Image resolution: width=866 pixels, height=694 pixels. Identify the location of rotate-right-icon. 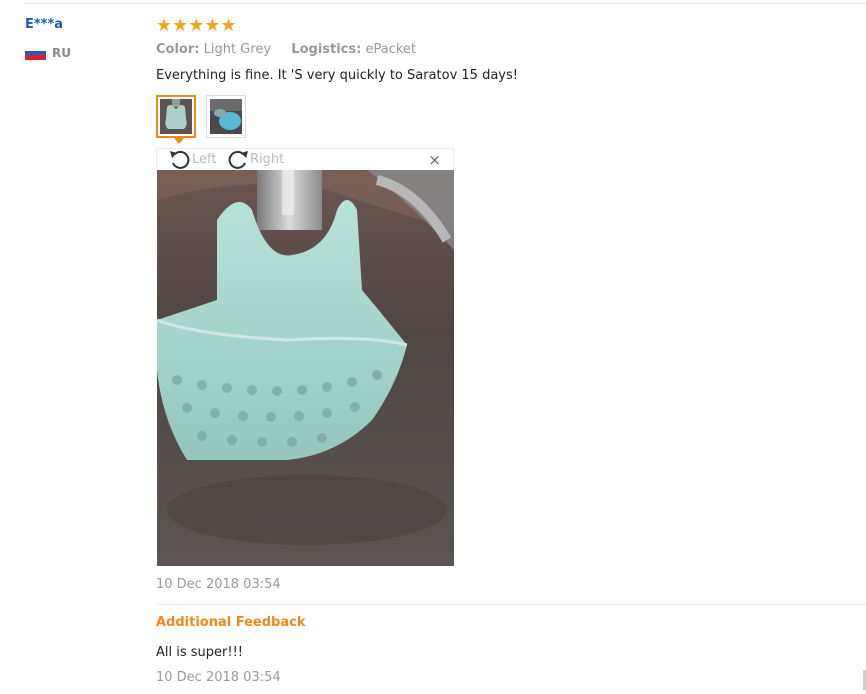
(238, 159).